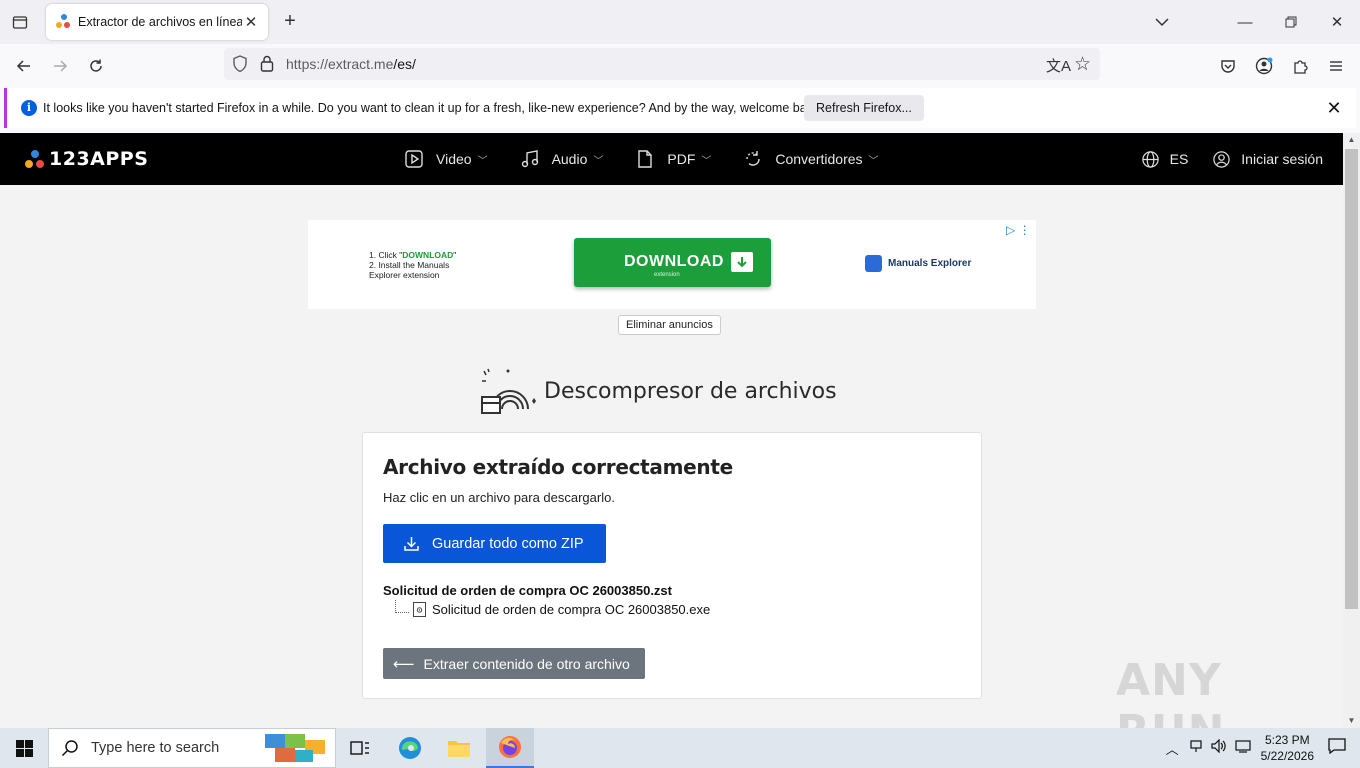 The height and width of the screenshot is (768, 1360). What do you see at coordinates (662, 64) in the screenshot?
I see `url-bar: https://extract.me/es/ 文A ☆` at bounding box center [662, 64].